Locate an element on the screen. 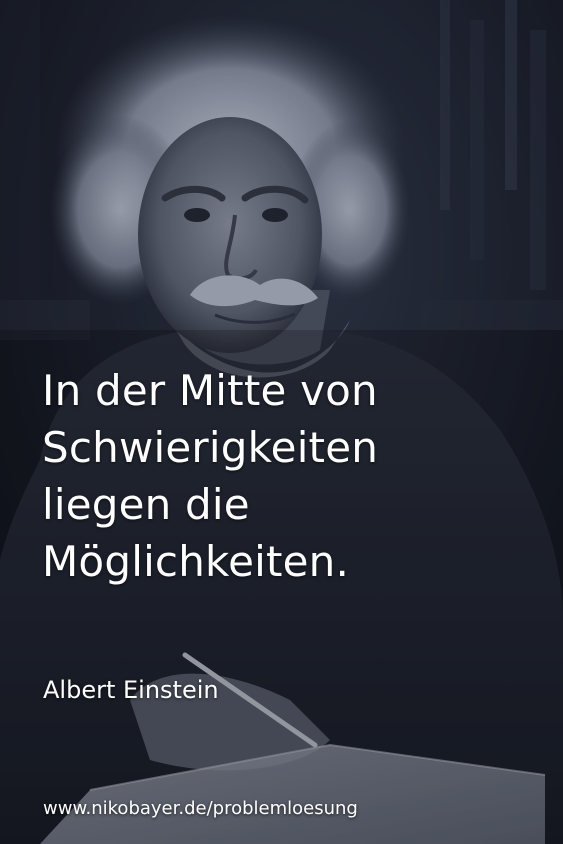 This screenshot has width=563, height=844. quote-author: Albert Einstein is located at coordinates (131, 690).